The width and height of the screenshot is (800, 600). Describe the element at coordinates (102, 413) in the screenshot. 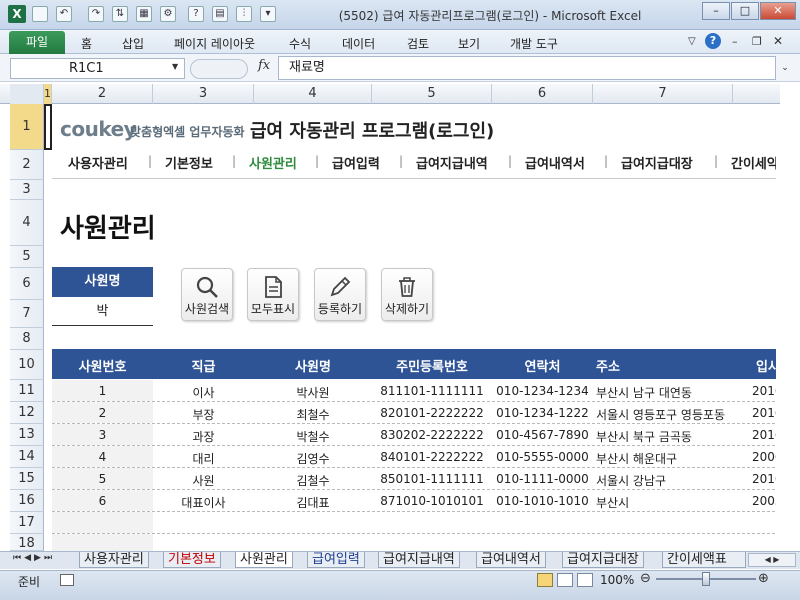

I see `cell-employee-no: 2` at that location.